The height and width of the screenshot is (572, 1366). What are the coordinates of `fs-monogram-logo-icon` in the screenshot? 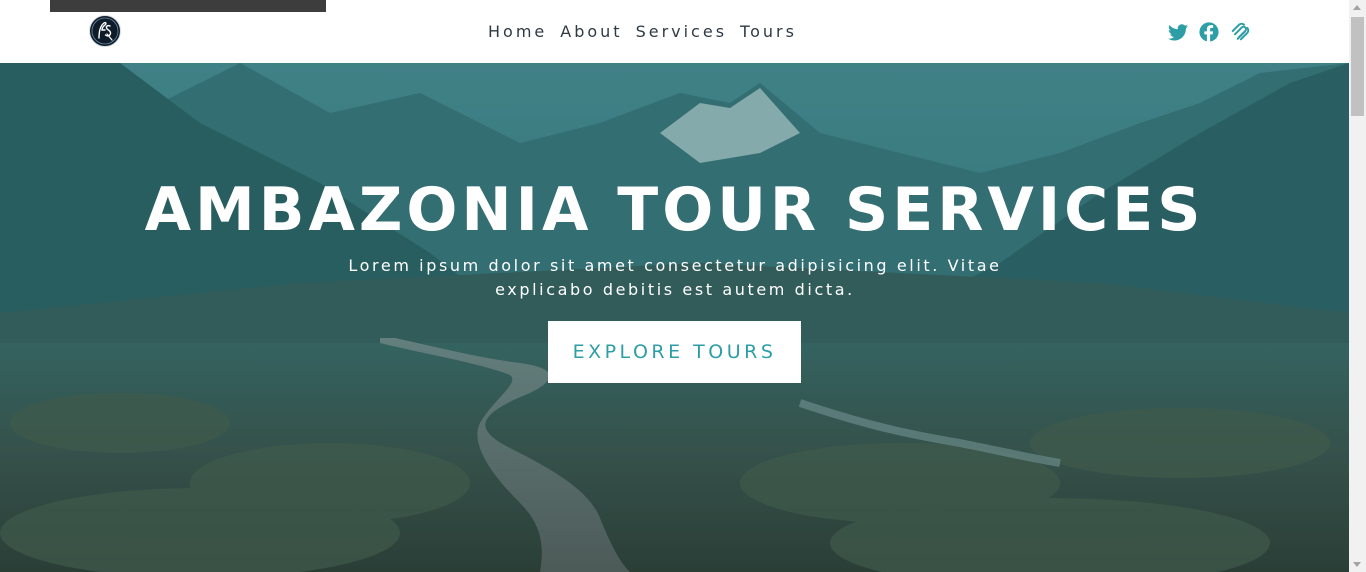 It's located at (105, 31).